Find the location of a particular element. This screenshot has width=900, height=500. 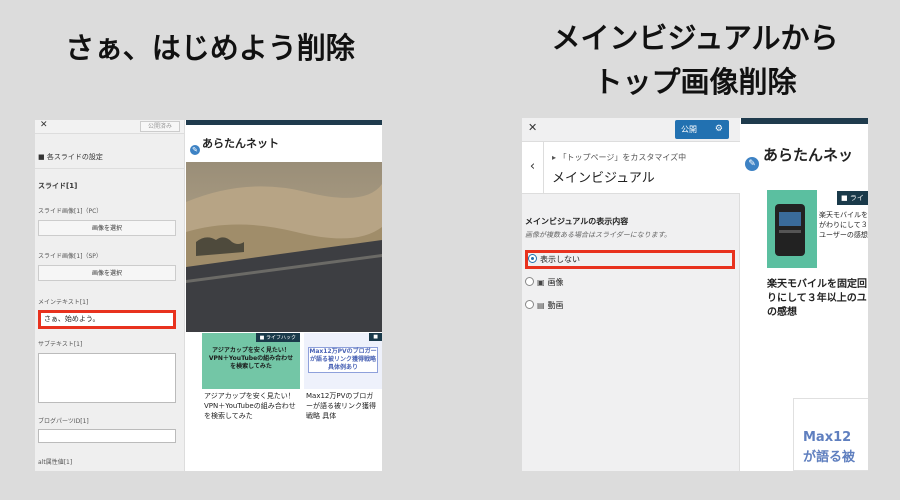

hero-image is located at coordinates (284, 247).